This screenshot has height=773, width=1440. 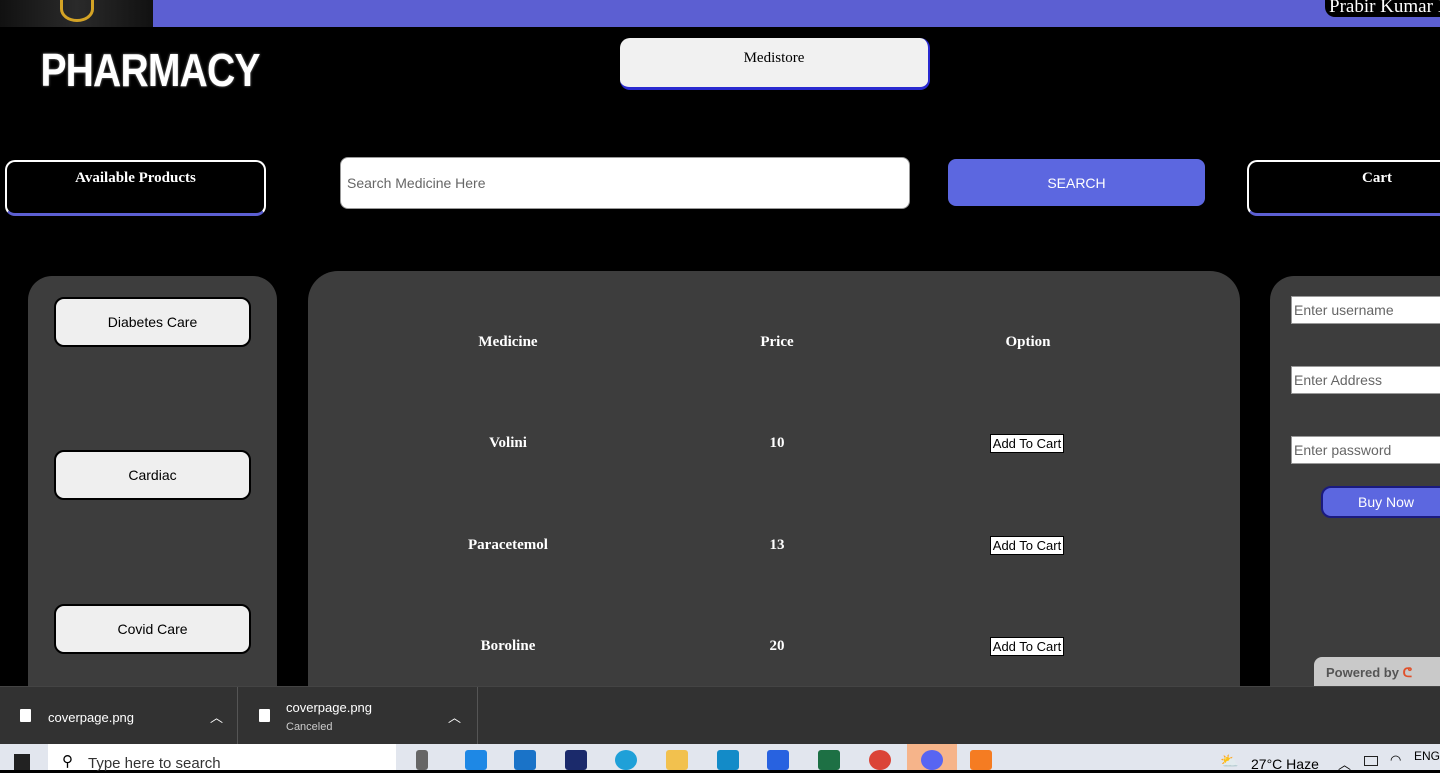 I want to click on top-bar, so click(x=720, y=13).